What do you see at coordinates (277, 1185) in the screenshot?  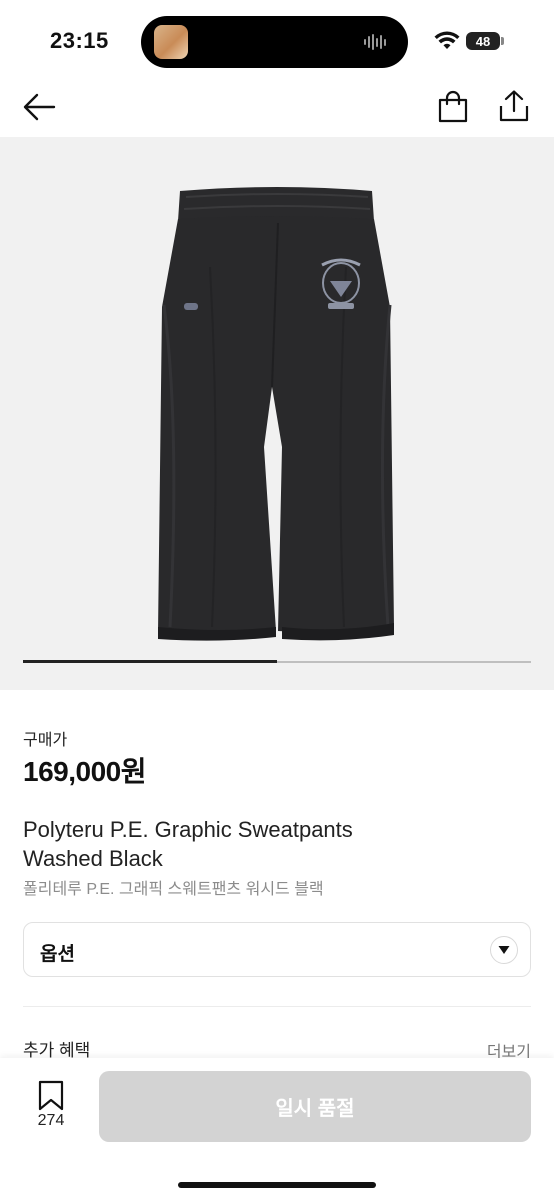 I see `home-indicator` at bounding box center [277, 1185].